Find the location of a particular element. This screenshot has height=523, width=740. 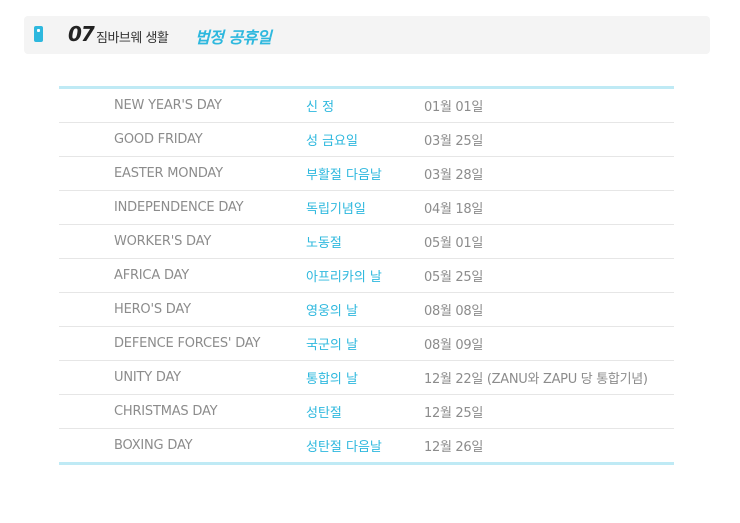

table-row: HERO'S DAY 영웅의 날 08월 08일 is located at coordinates (366, 309).